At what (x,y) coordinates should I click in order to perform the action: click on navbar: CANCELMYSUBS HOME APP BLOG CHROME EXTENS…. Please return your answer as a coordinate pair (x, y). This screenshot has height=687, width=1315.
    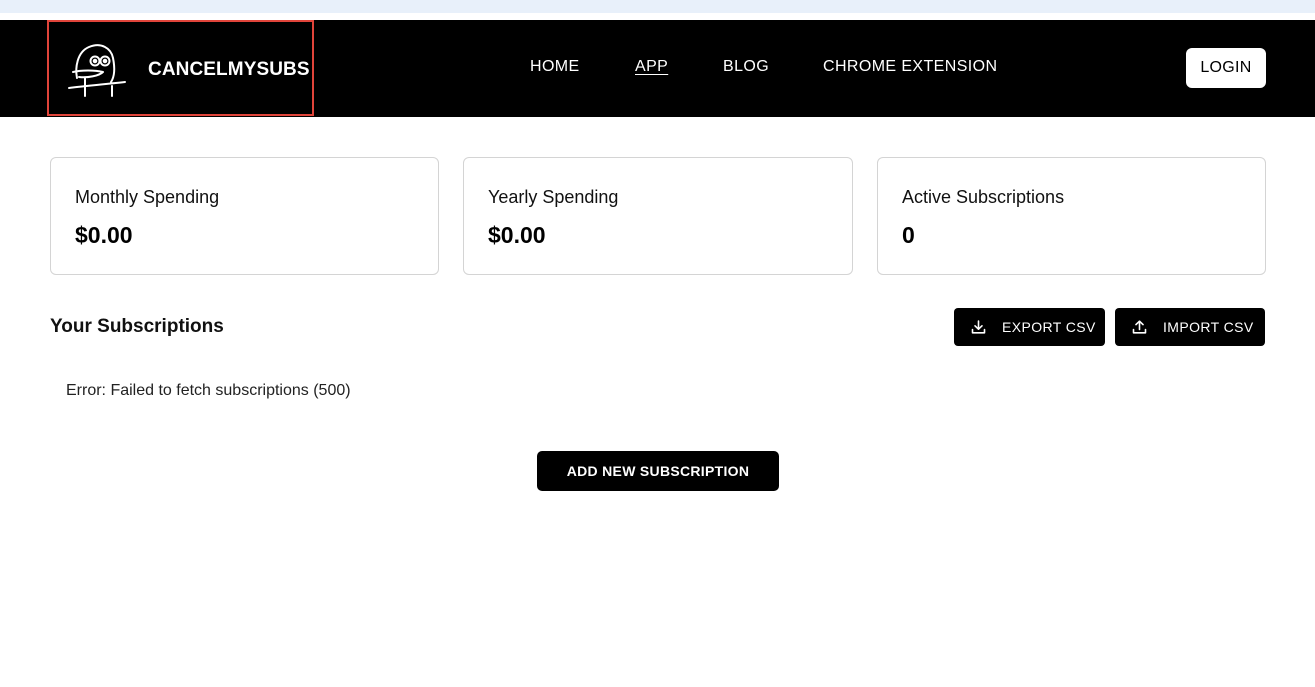
    Looking at the image, I should click on (657, 68).